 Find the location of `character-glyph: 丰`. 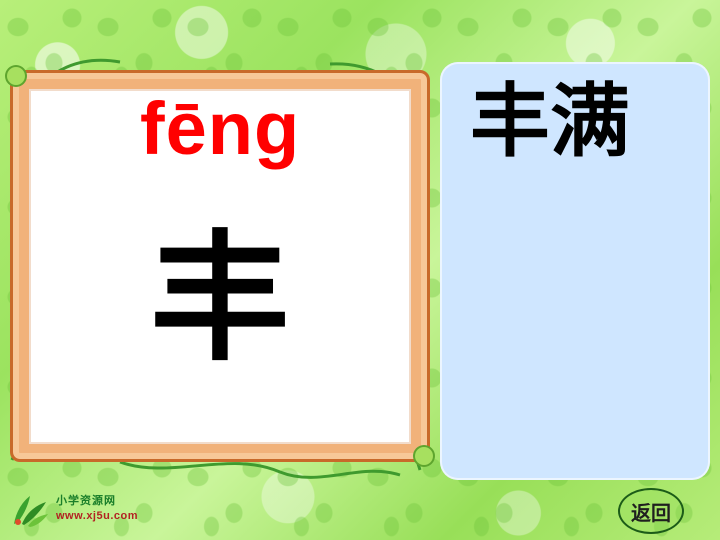

character-glyph: 丰 is located at coordinates (220, 299).